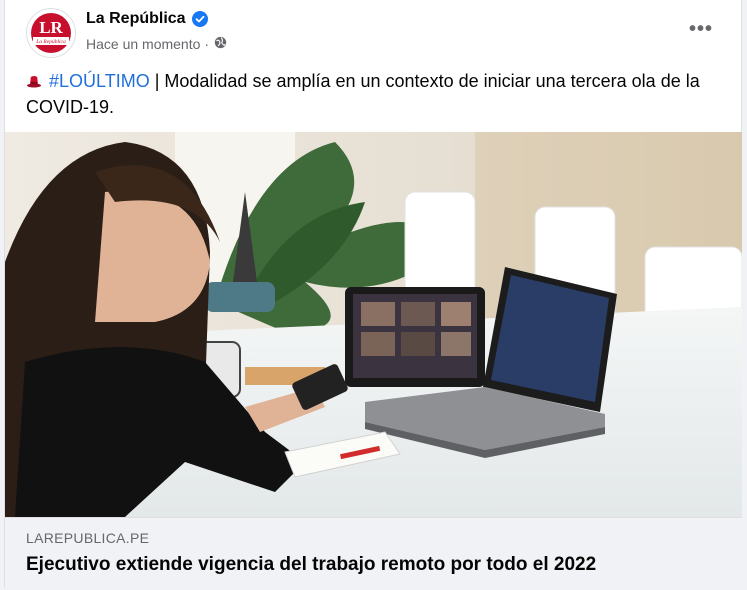  What do you see at coordinates (136, 19) in the screenshot?
I see `page-name-label: La República` at bounding box center [136, 19].